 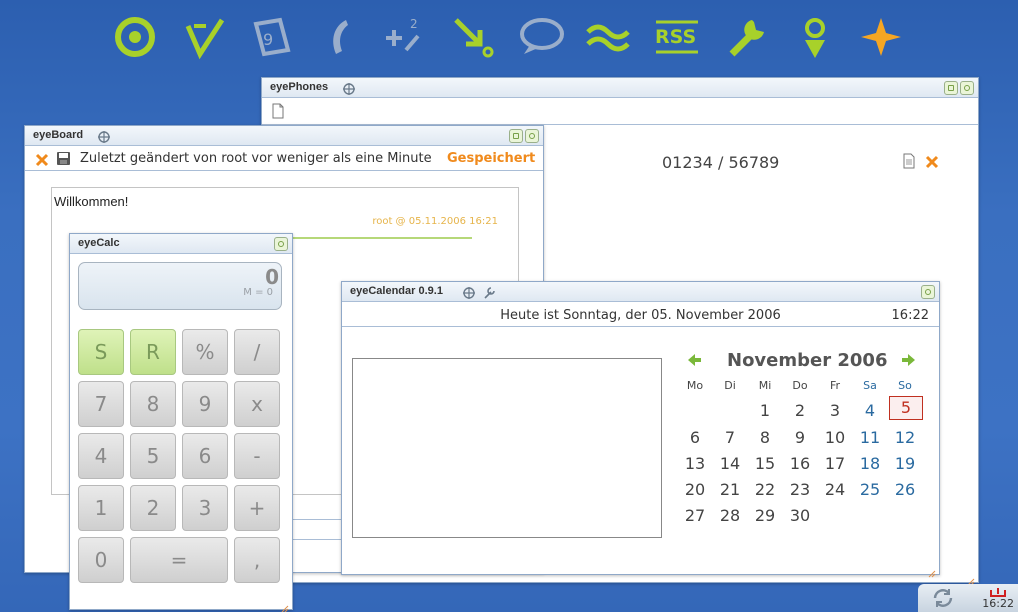 I want to click on calendar-day: 19, so click(x=905, y=463).